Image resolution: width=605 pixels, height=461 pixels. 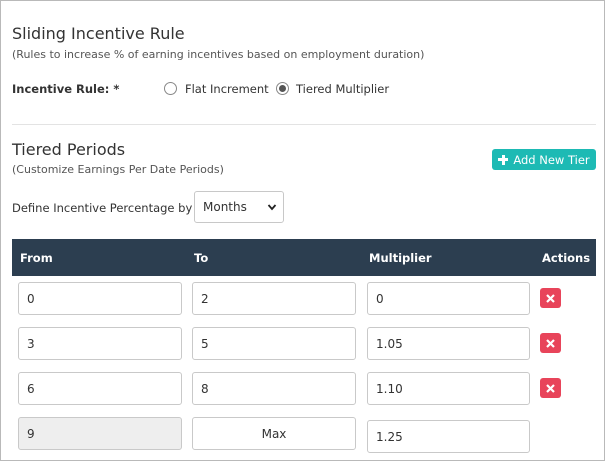 I want to click on period-unit-select: Months, so click(x=239, y=207).